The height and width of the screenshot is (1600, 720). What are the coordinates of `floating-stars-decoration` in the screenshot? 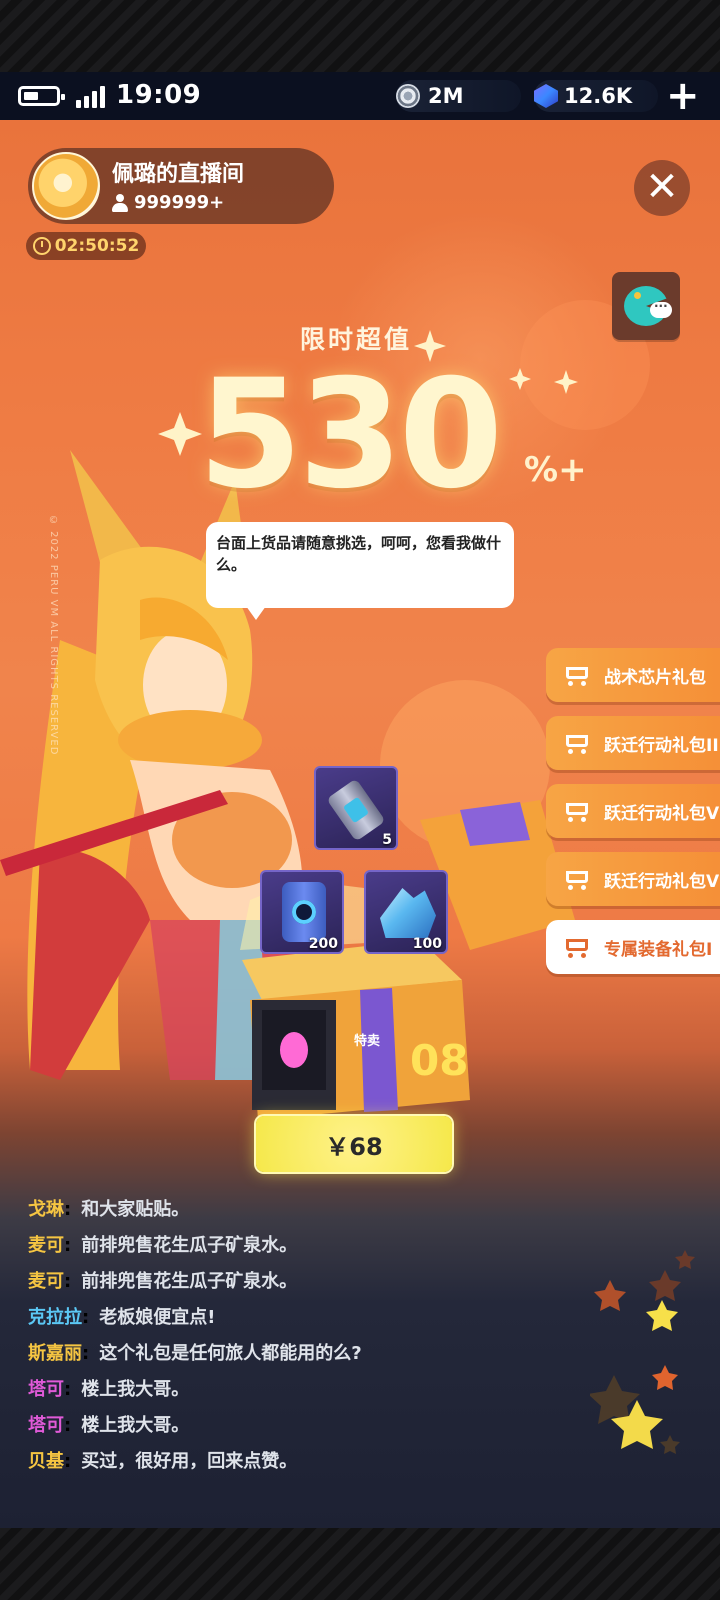 It's located at (642, 1352).